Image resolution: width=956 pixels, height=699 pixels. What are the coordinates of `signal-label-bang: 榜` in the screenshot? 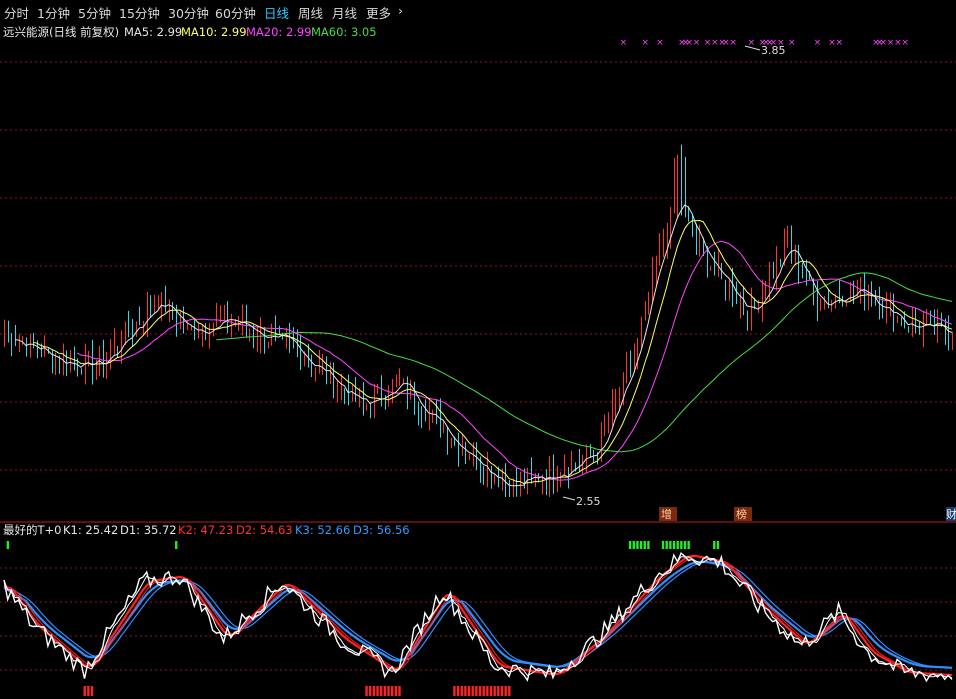 It's located at (743, 514).